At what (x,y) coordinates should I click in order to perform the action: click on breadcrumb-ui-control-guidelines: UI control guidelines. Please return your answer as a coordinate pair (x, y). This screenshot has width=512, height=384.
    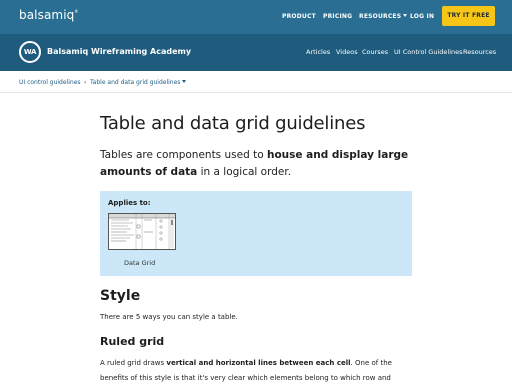
    Looking at the image, I should click on (50, 82).